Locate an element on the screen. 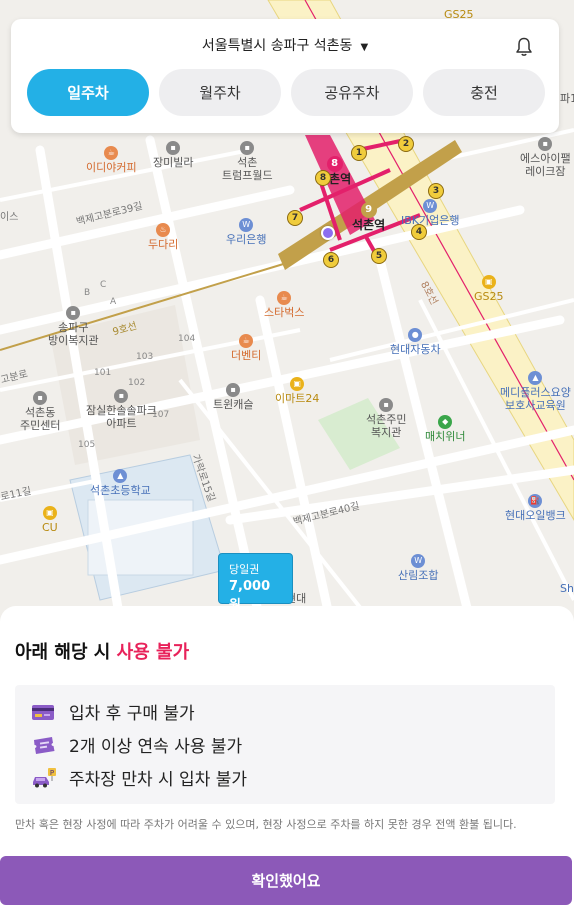 The width and height of the screenshot is (574, 910). poi-hyundai-oil: ⛽ 현대오일뱅크 is located at coordinates (535, 507).